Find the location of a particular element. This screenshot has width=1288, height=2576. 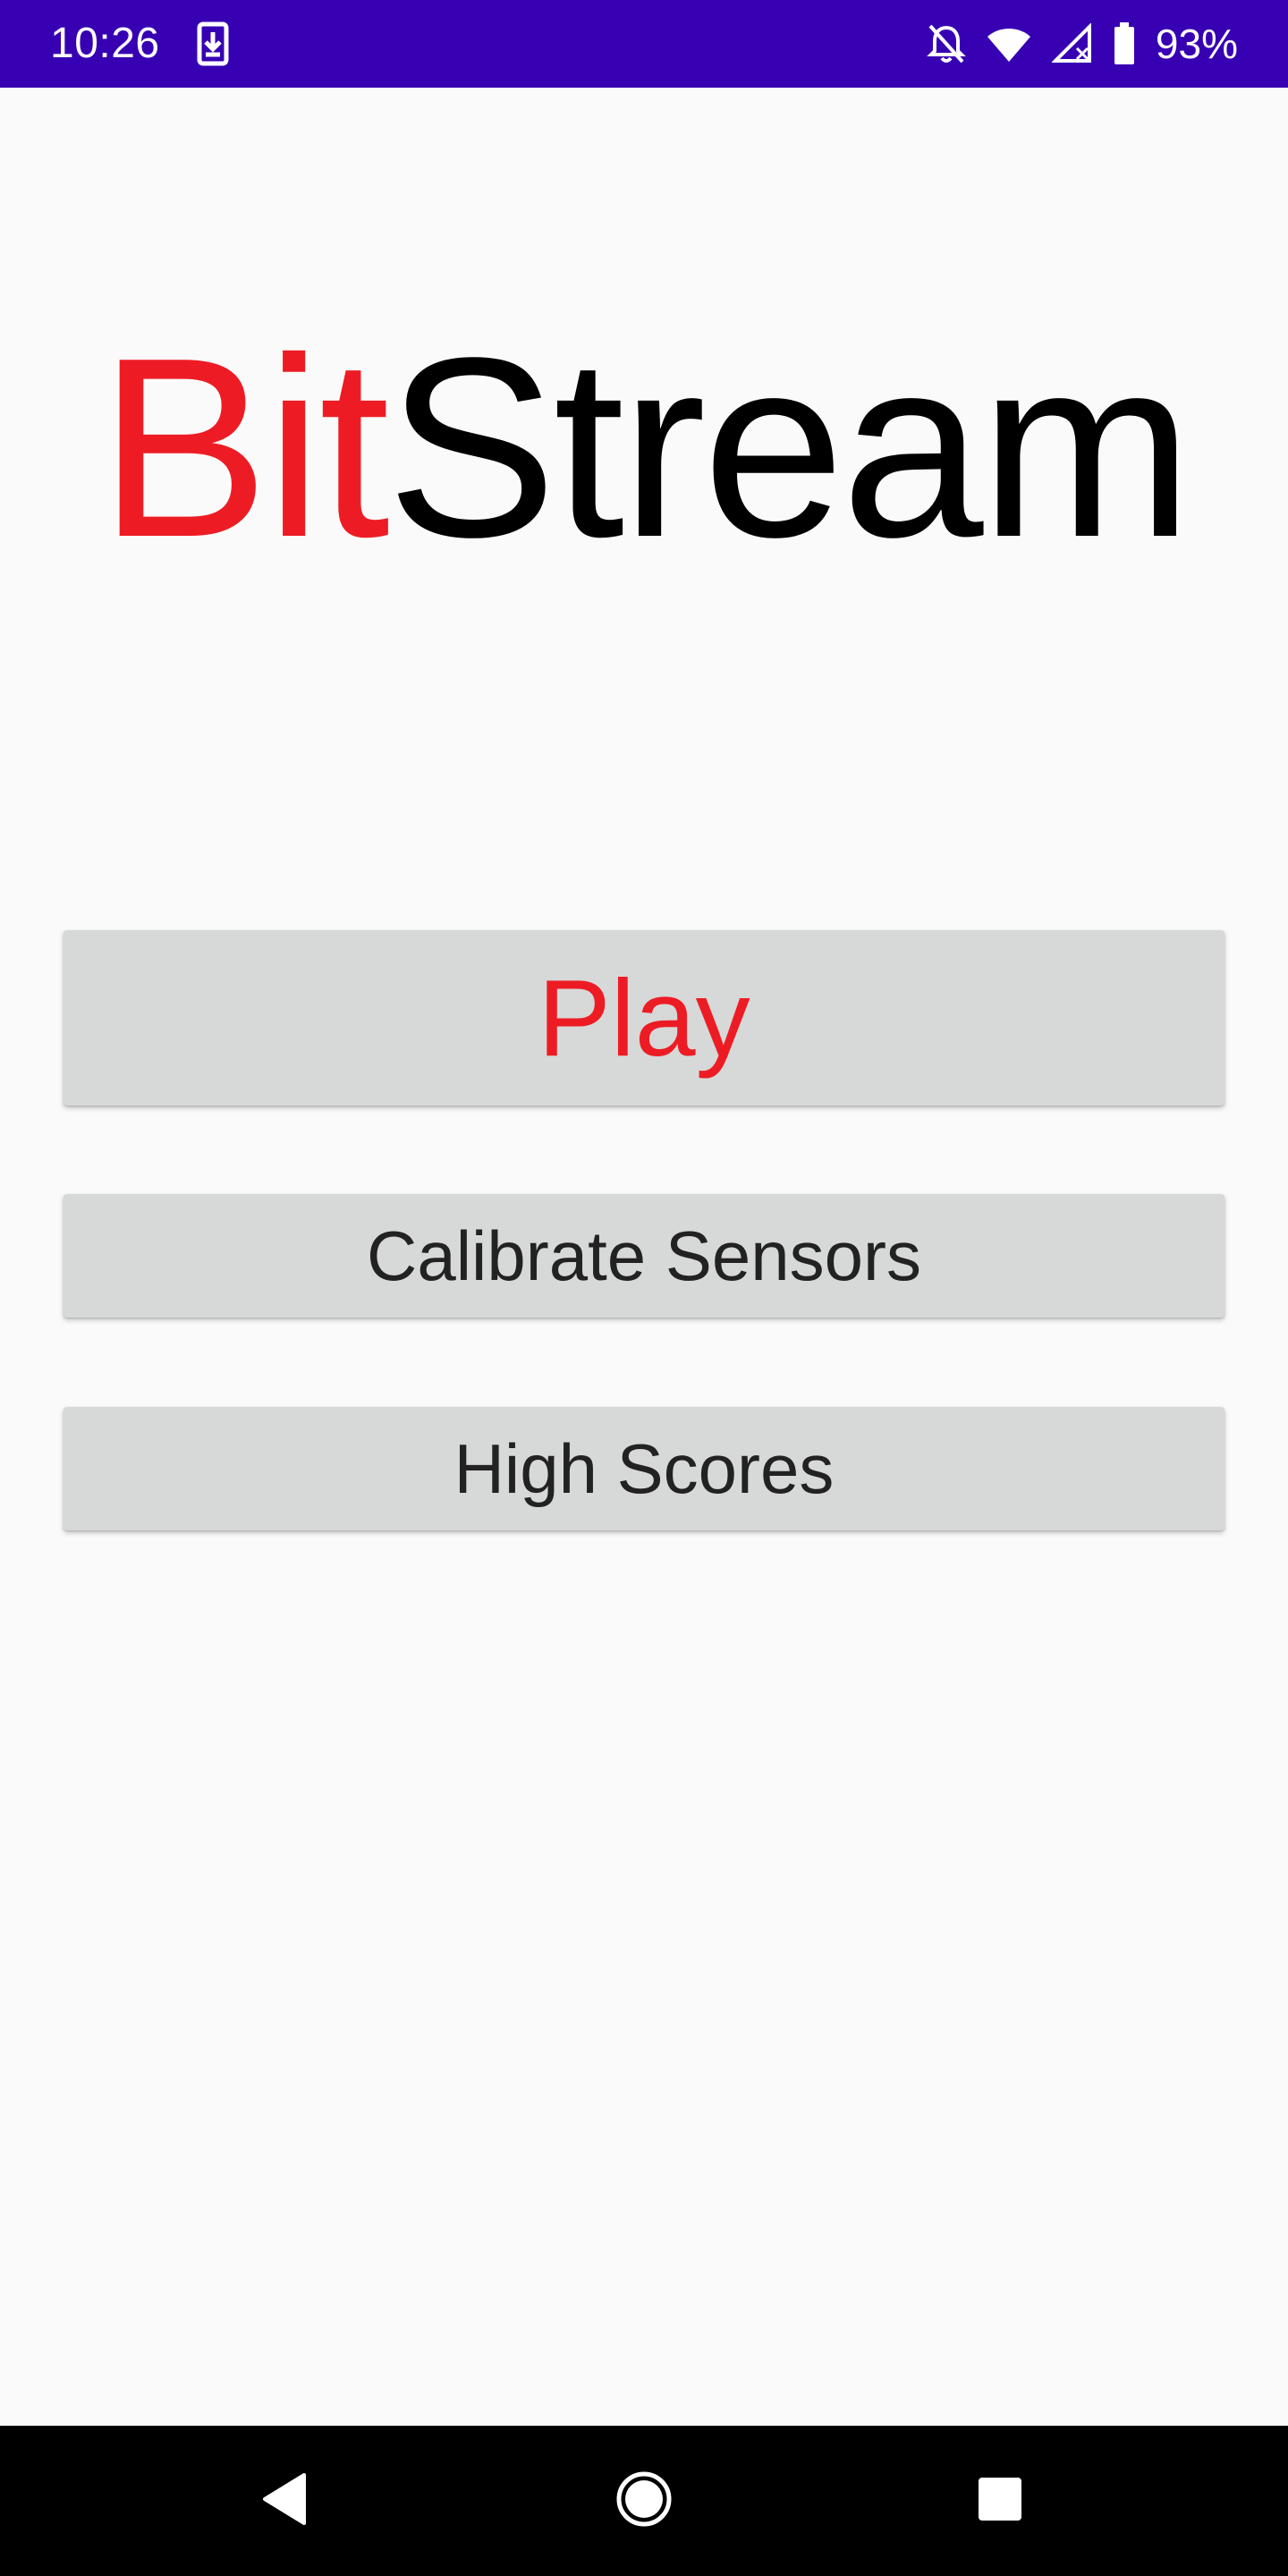

recents-icon is located at coordinates (1000, 2501).